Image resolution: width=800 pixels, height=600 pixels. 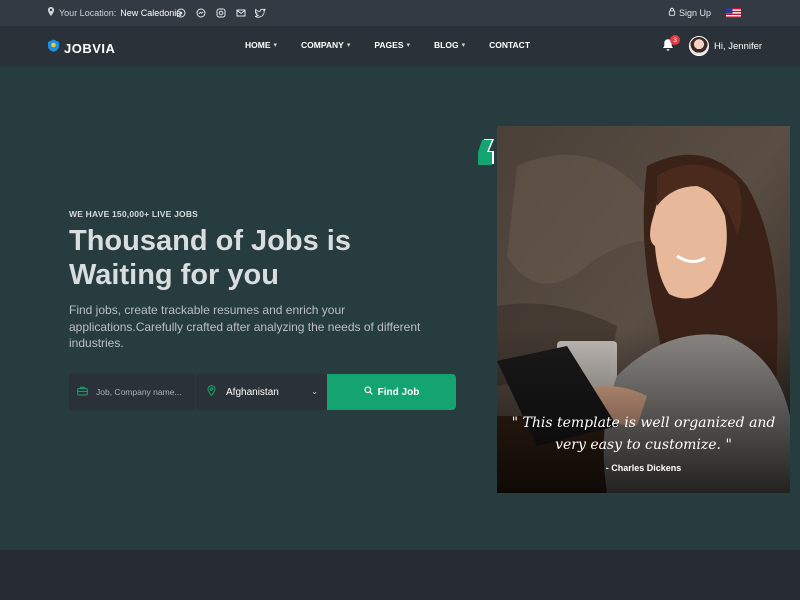 I want to click on messenger-icon, so click(x=200, y=12).